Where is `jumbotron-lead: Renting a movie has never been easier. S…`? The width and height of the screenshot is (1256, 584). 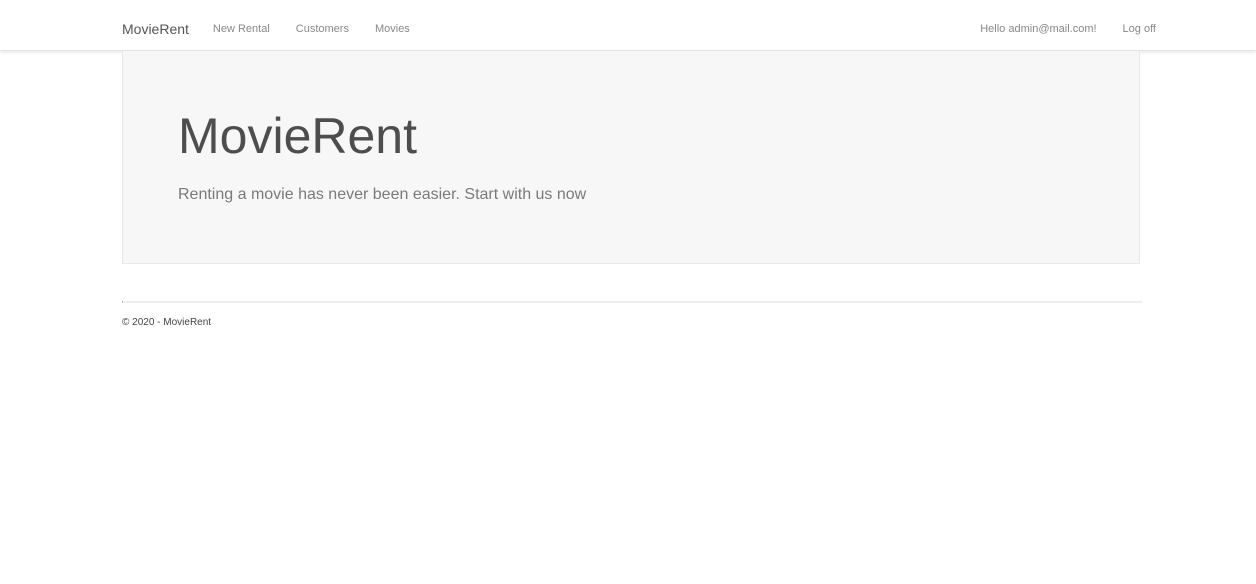
jumbotron-lead: Renting a movie has never been easier. S… is located at coordinates (382, 194).